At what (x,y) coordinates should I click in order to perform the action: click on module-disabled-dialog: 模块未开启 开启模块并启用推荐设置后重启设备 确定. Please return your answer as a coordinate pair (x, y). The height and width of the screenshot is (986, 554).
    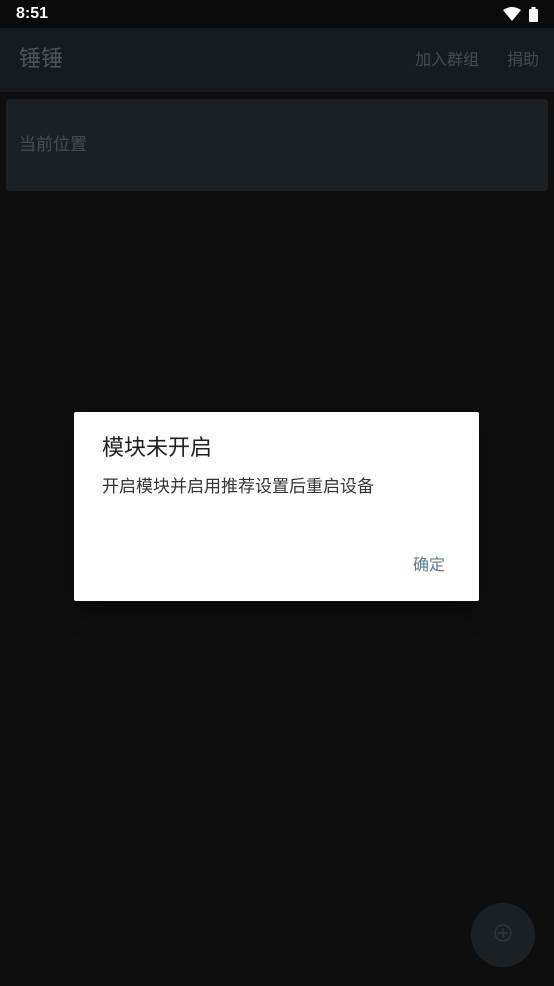
    Looking at the image, I should click on (276, 506).